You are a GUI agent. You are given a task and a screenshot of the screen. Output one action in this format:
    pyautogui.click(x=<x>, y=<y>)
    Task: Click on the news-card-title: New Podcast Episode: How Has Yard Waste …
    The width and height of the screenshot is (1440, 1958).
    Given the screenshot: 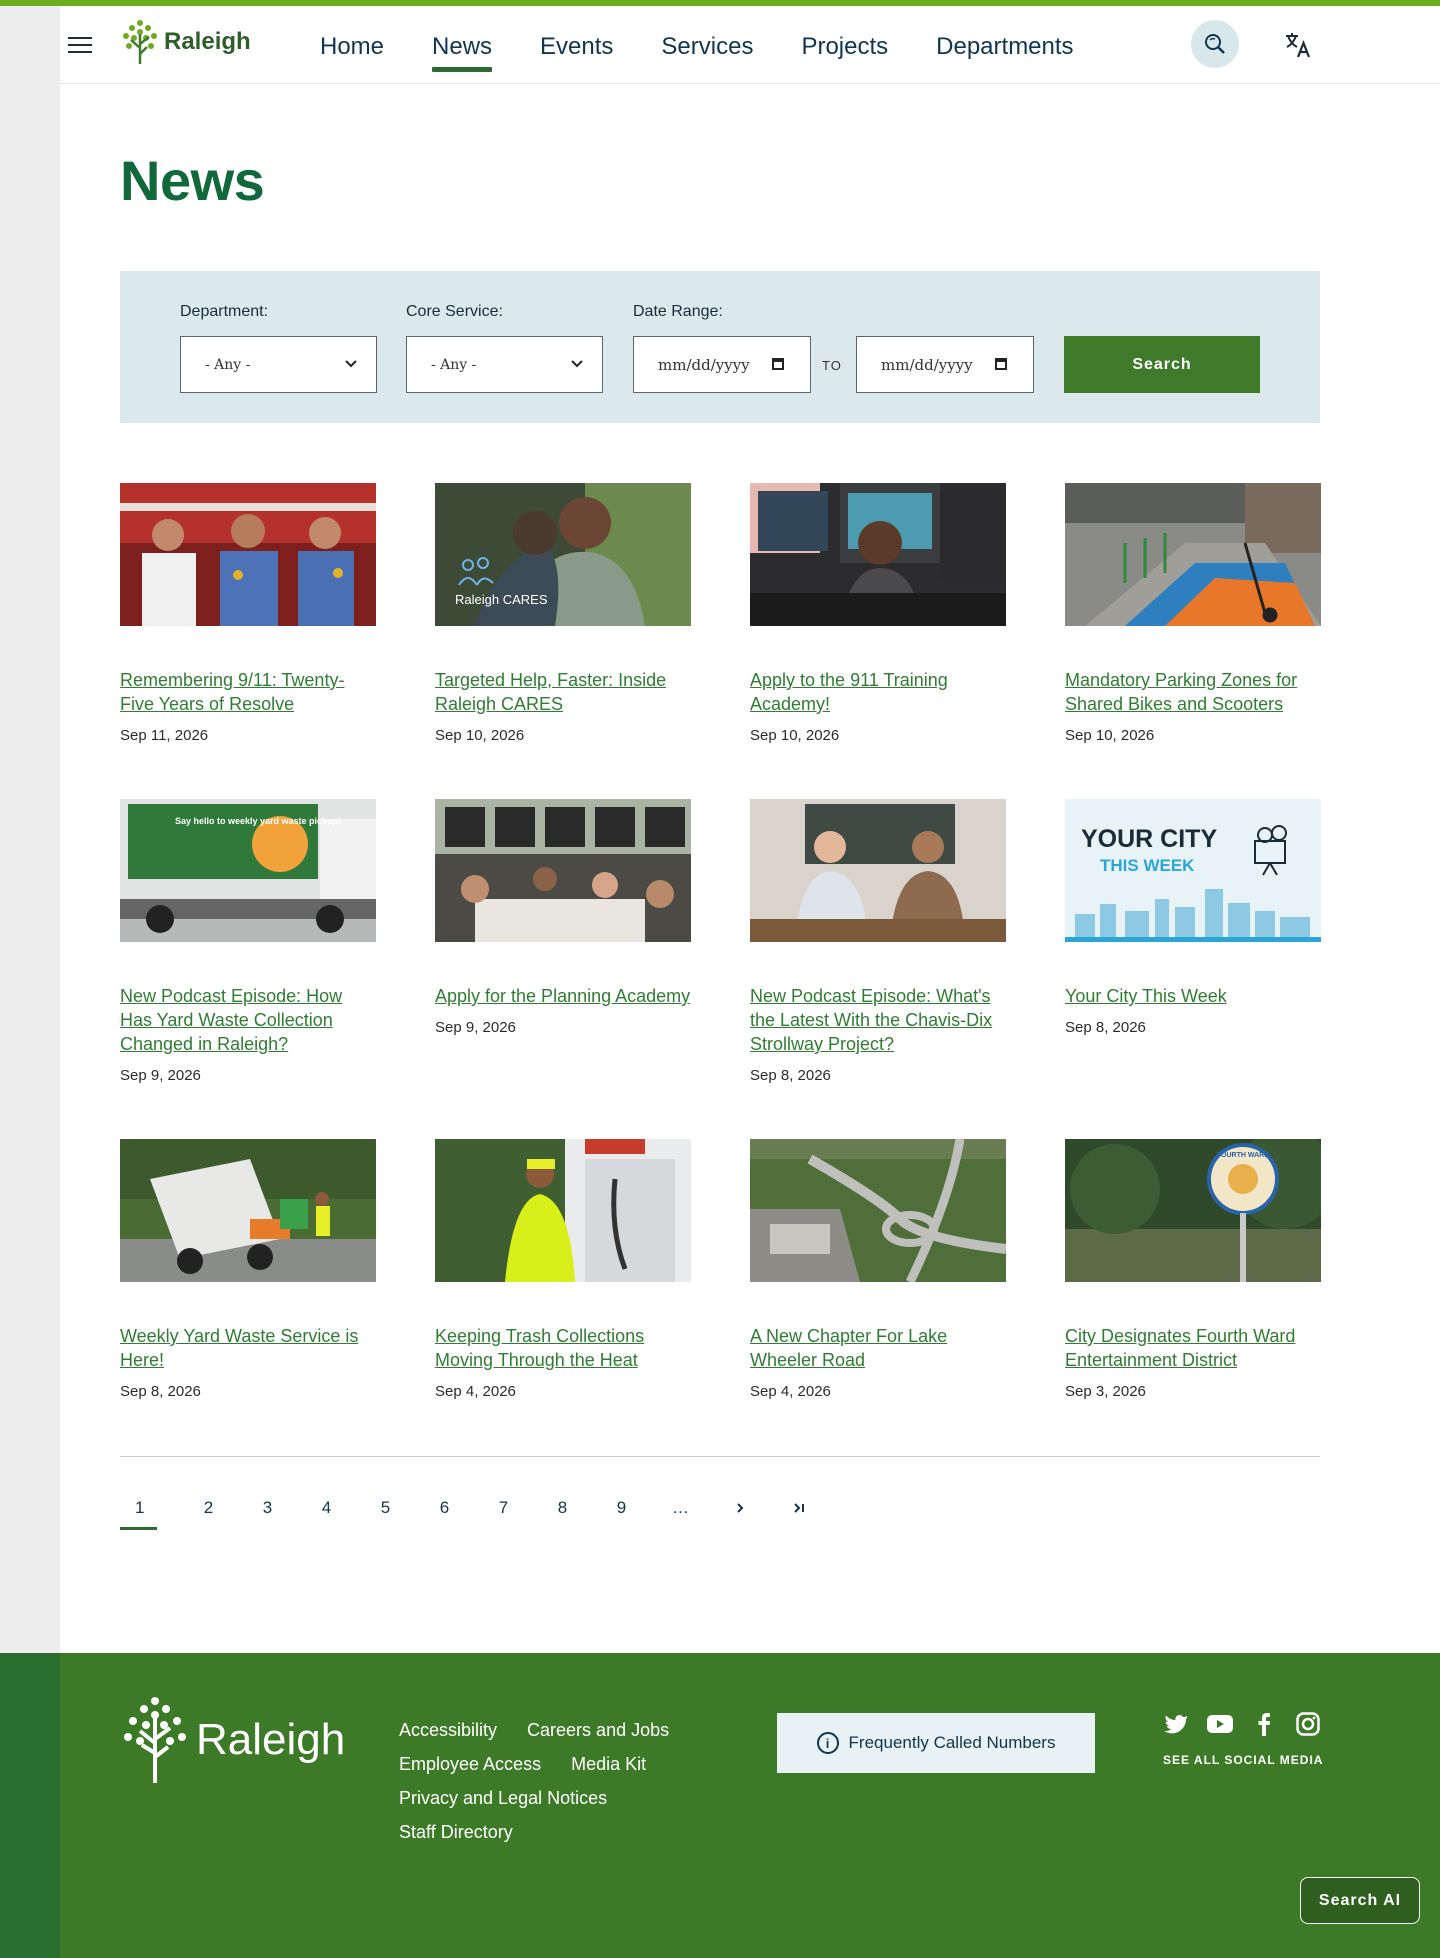 What is the action you would take?
    pyautogui.click(x=248, y=1020)
    